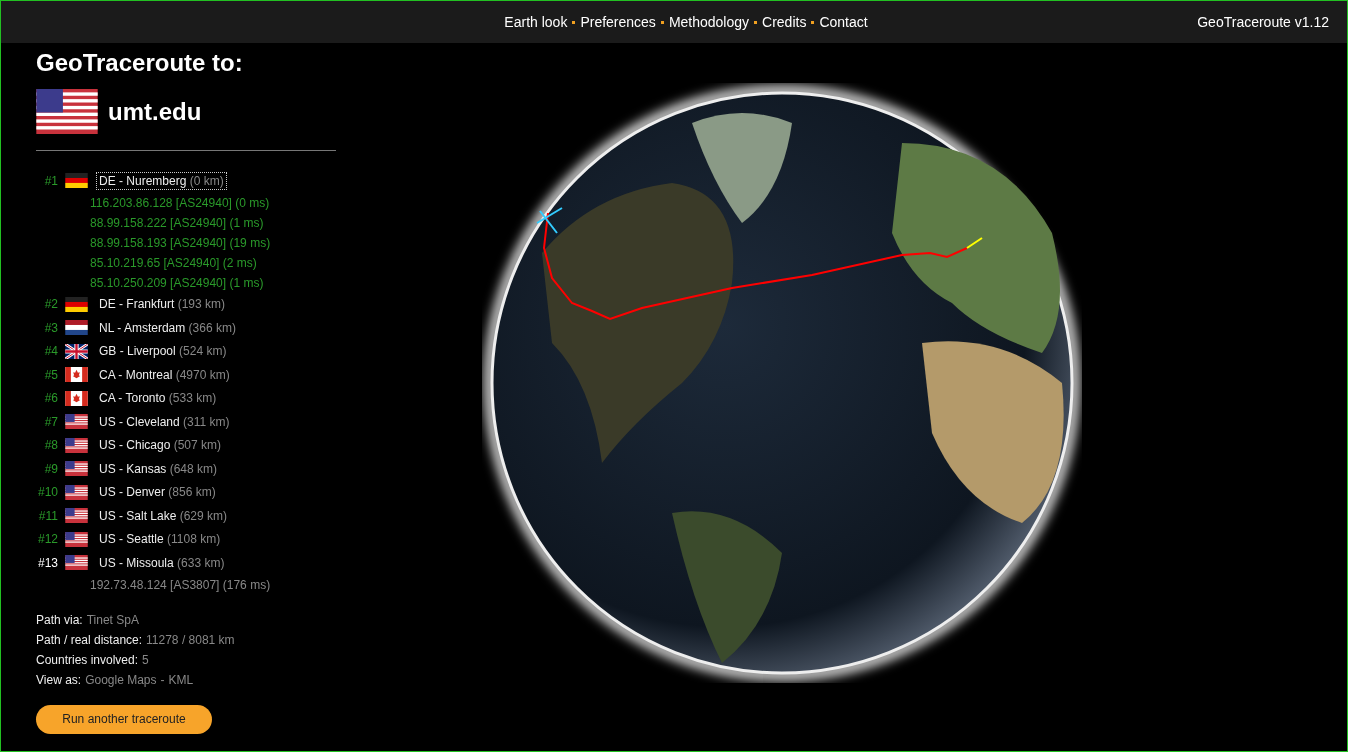 Image resolution: width=1348 pixels, height=752 pixels. What do you see at coordinates (140, 63) in the screenshot?
I see `page-title: GeoTraceroute to:` at bounding box center [140, 63].